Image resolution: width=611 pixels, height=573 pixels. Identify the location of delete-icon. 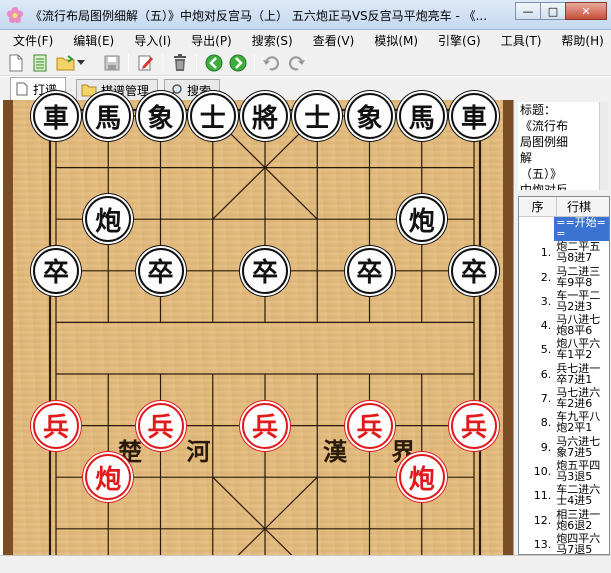
(180, 63).